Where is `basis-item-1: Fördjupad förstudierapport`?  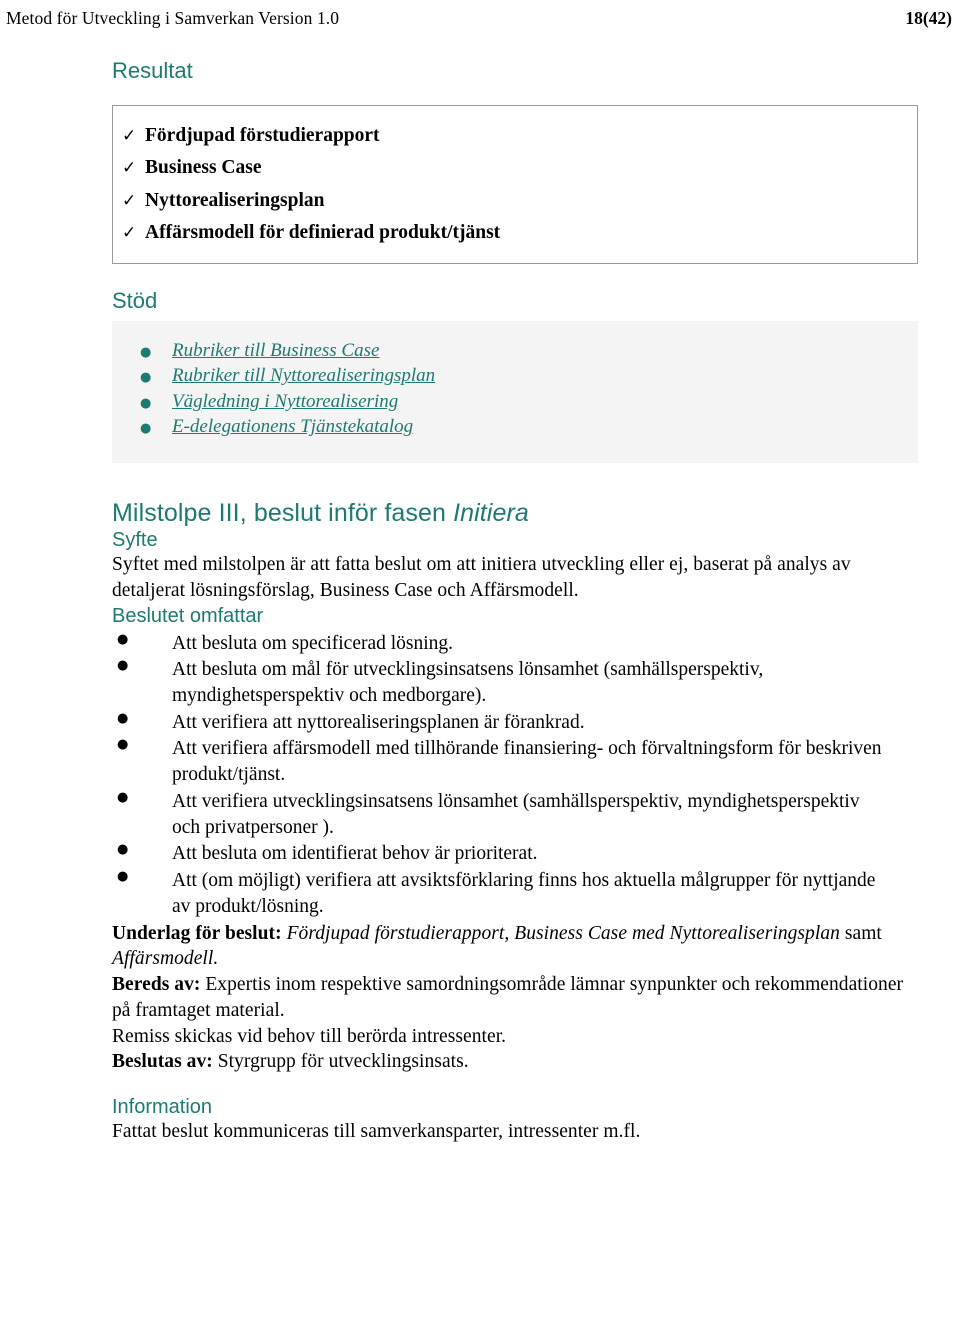
basis-item-1: Fördjupad förstudierapport is located at coordinates (395, 933).